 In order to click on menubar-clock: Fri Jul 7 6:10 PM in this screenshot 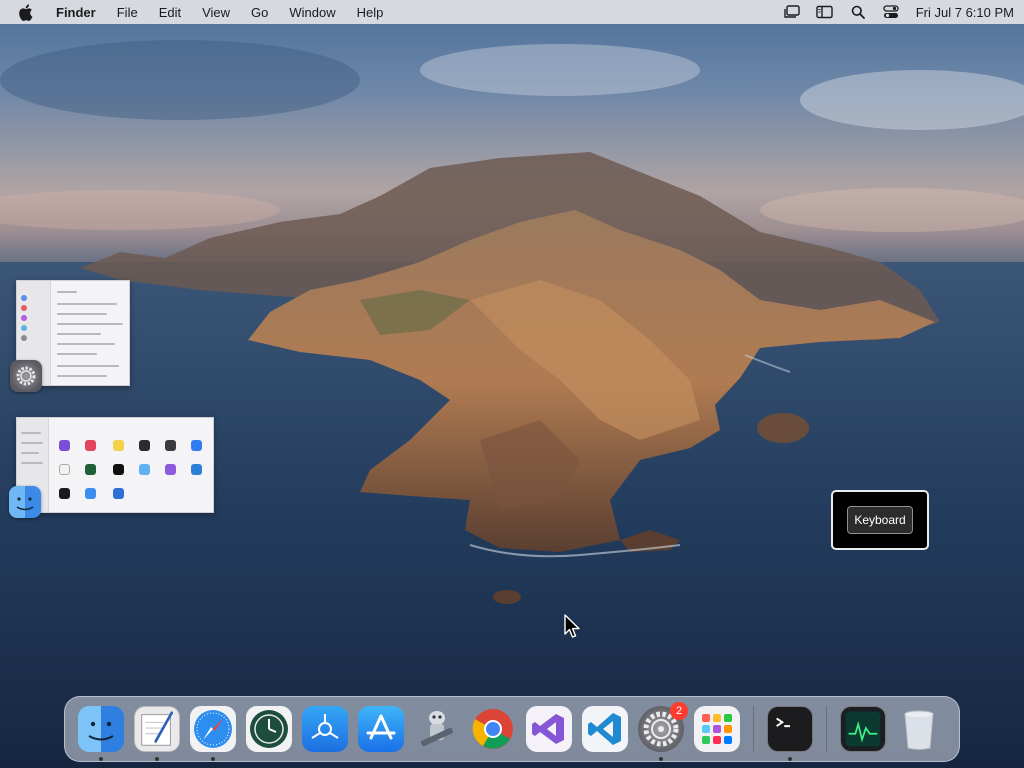, I will do `click(965, 12)`.